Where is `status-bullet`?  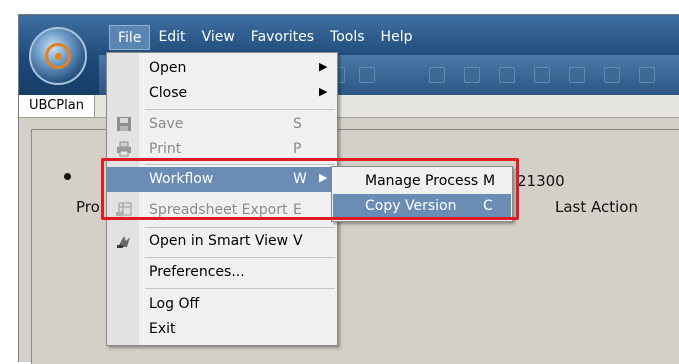
status-bullet is located at coordinates (67, 176).